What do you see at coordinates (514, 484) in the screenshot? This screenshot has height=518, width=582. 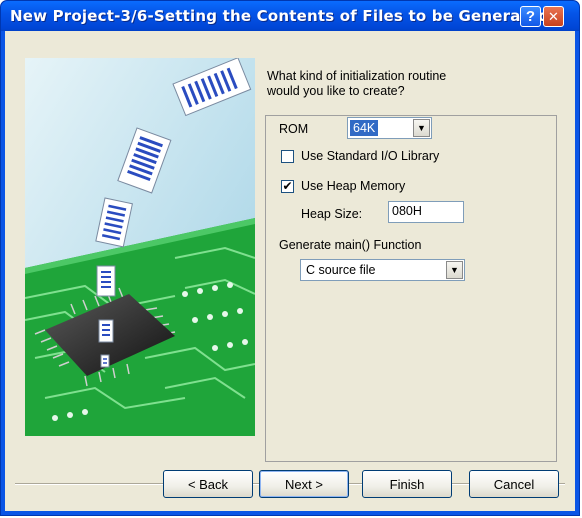 I see `cancel-button: Cancel` at bounding box center [514, 484].